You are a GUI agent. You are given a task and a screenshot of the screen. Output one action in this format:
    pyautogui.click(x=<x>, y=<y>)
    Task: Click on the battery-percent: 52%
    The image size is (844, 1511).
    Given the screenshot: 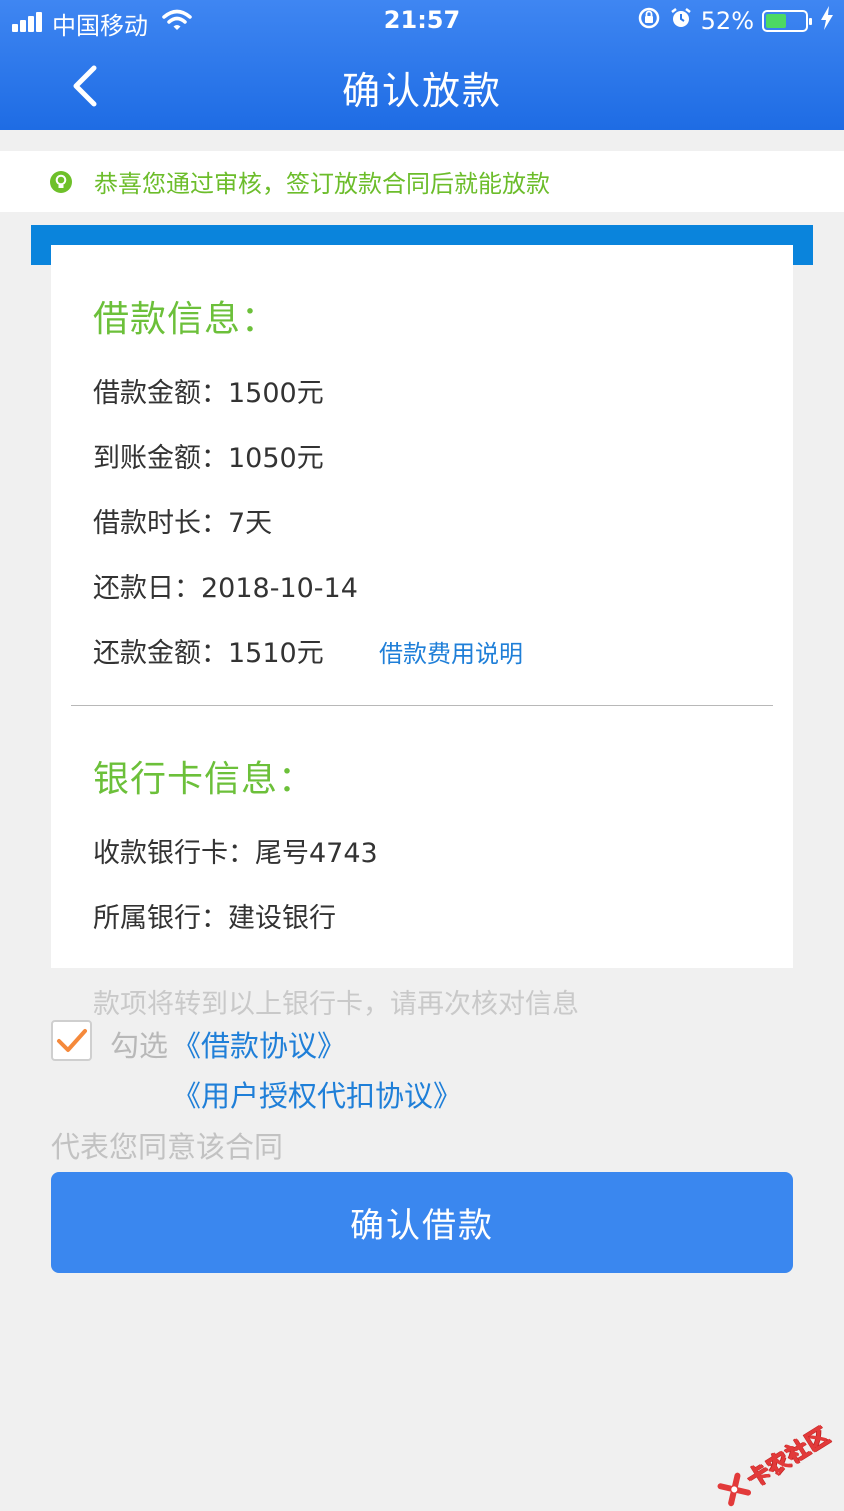 What is the action you would take?
    pyautogui.click(x=727, y=21)
    